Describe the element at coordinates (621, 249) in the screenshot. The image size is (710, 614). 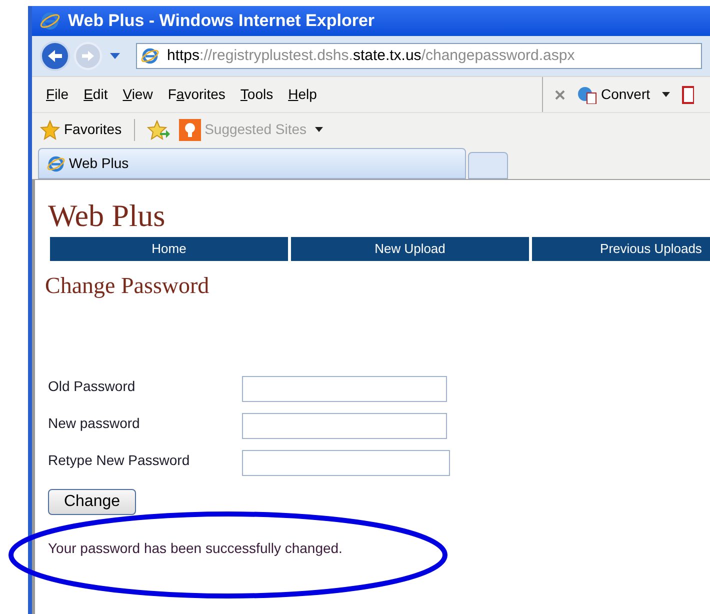
I see `nav-link: Previous Uploads` at that location.